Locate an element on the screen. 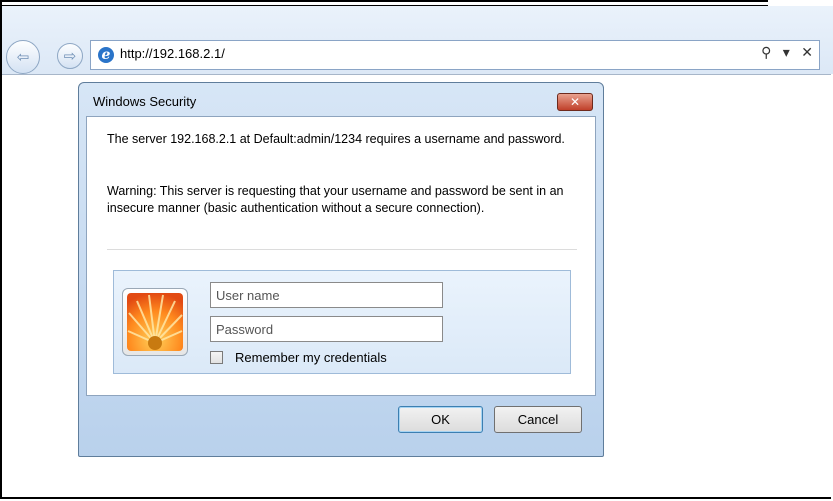  cancel-button: Cancel is located at coordinates (538, 419).